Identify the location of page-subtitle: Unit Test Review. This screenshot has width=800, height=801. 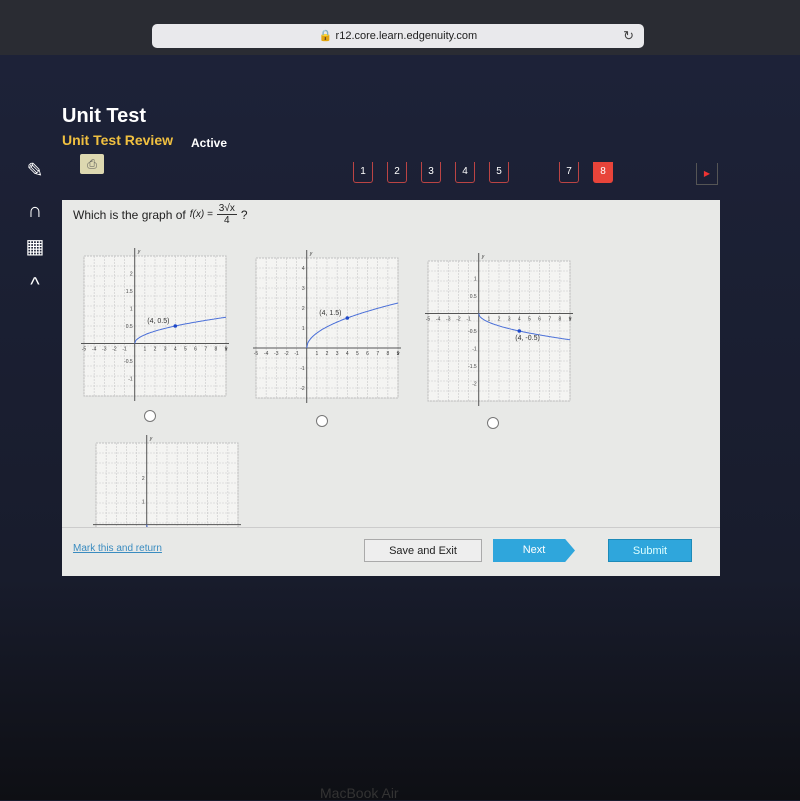
(117, 140).